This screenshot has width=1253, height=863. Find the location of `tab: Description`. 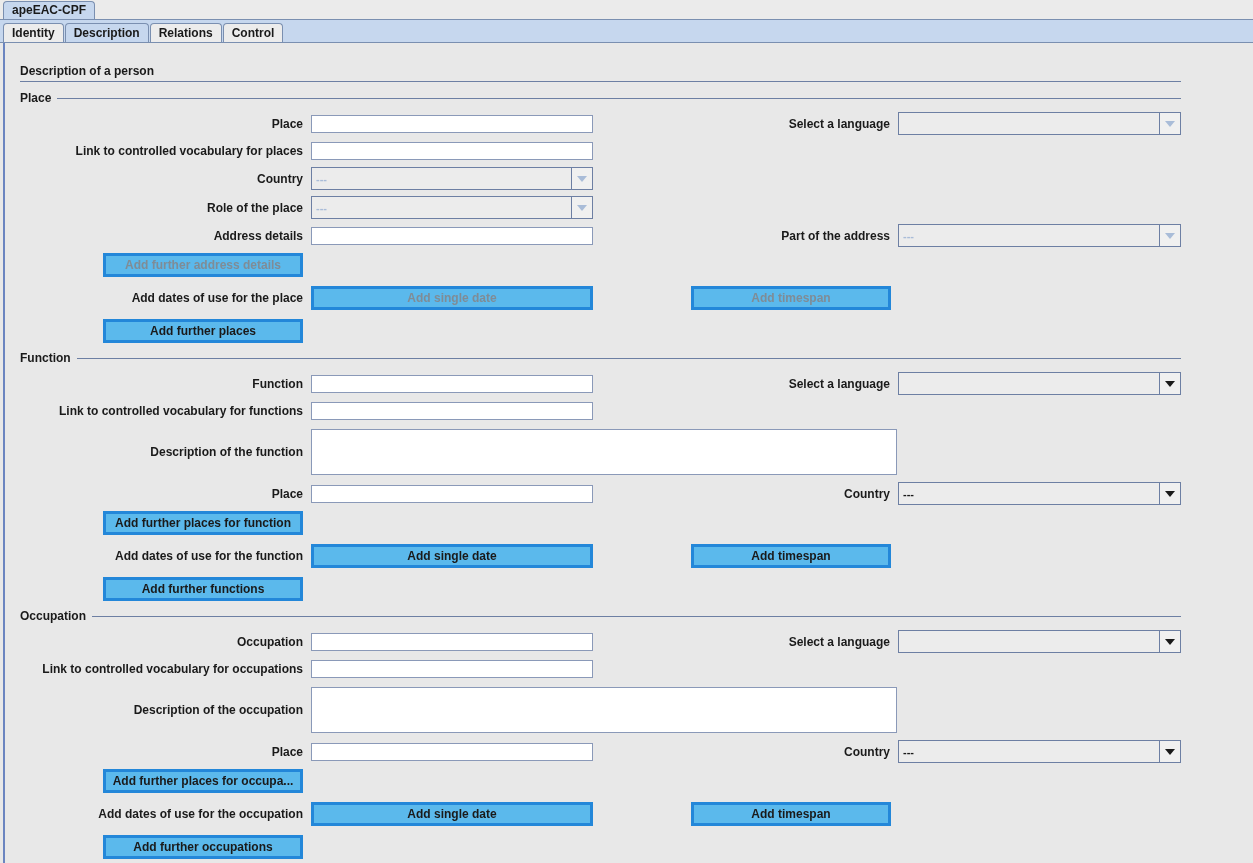

tab: Description is located at coordinates (106, 32).